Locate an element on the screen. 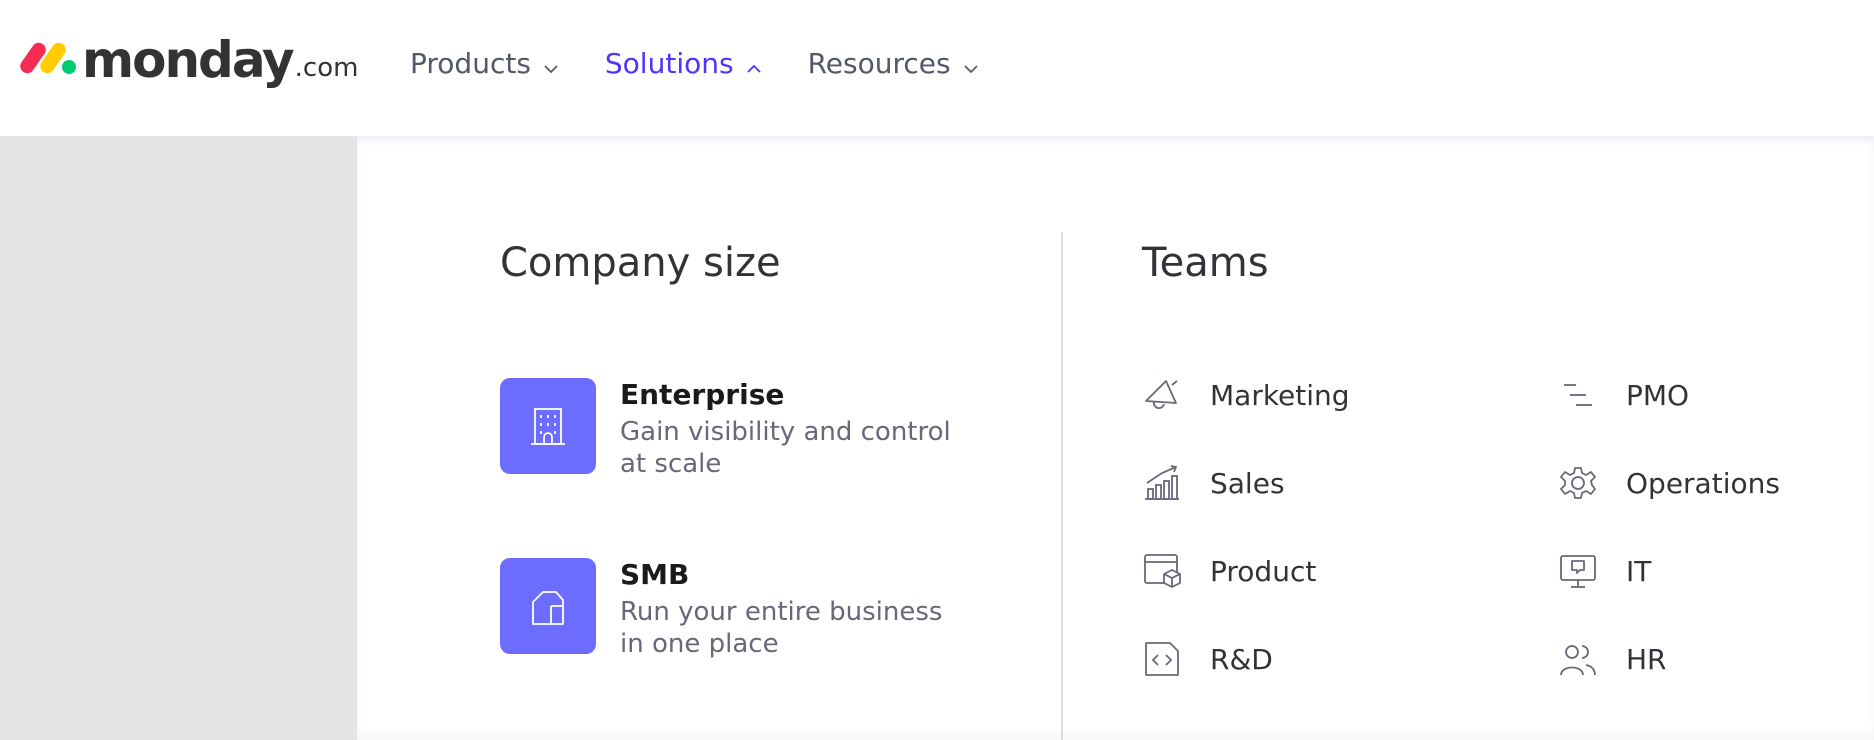 The width and height of the screenshot is (1874, 740). team-item-hr: HR is located at coordinates (1612, 659).